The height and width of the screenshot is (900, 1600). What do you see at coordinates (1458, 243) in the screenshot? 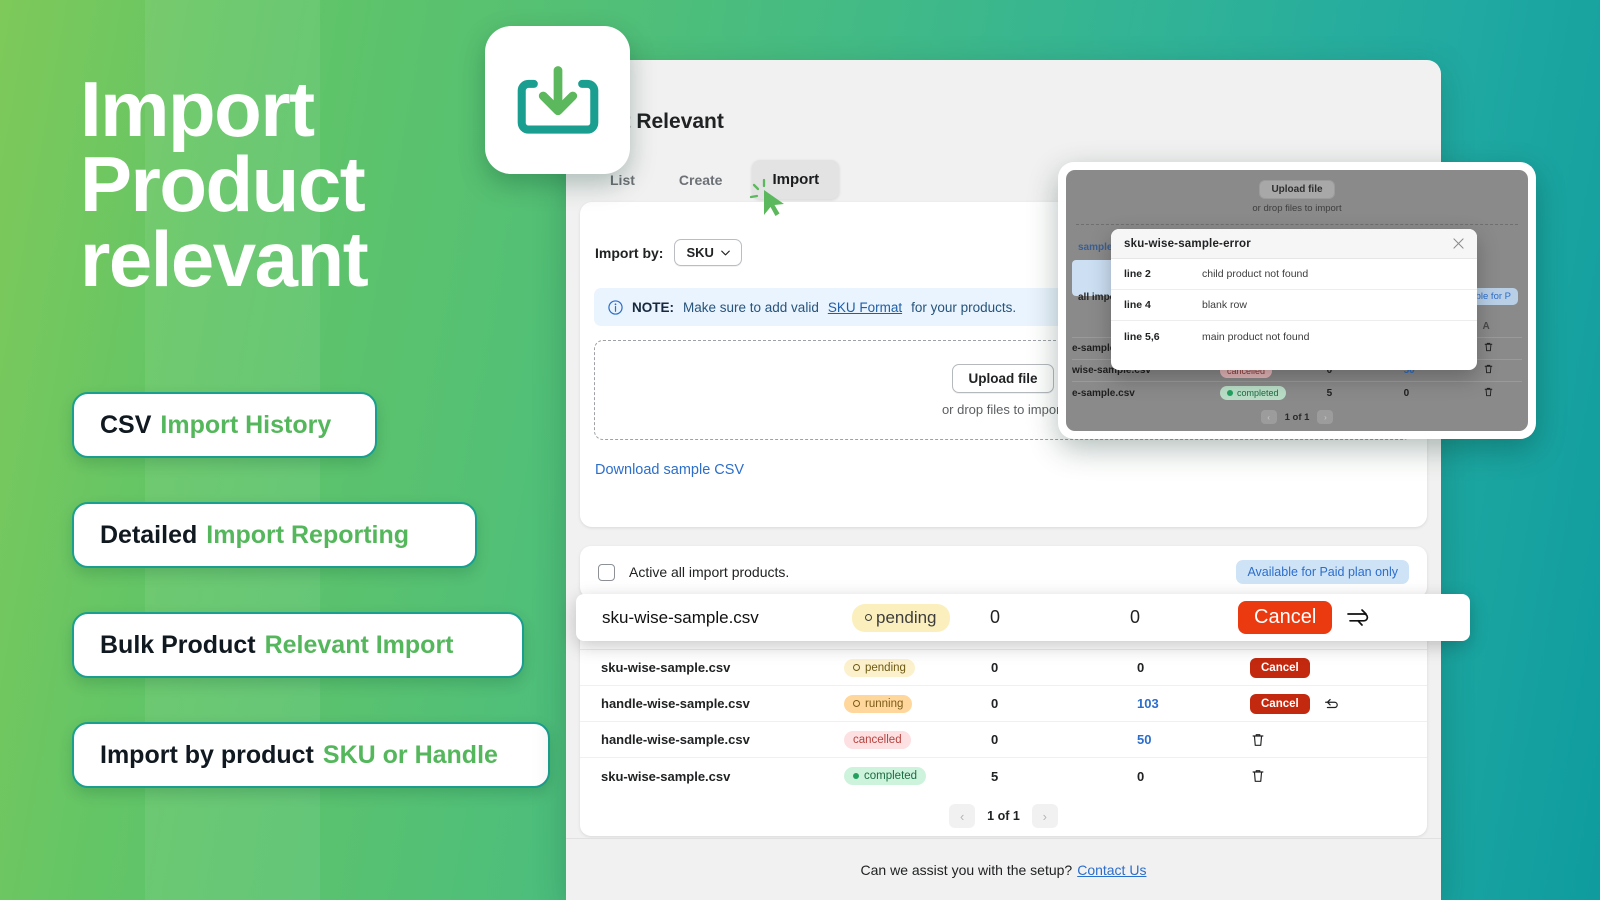
I see `close-icon` at bounding box center [1458, 243].